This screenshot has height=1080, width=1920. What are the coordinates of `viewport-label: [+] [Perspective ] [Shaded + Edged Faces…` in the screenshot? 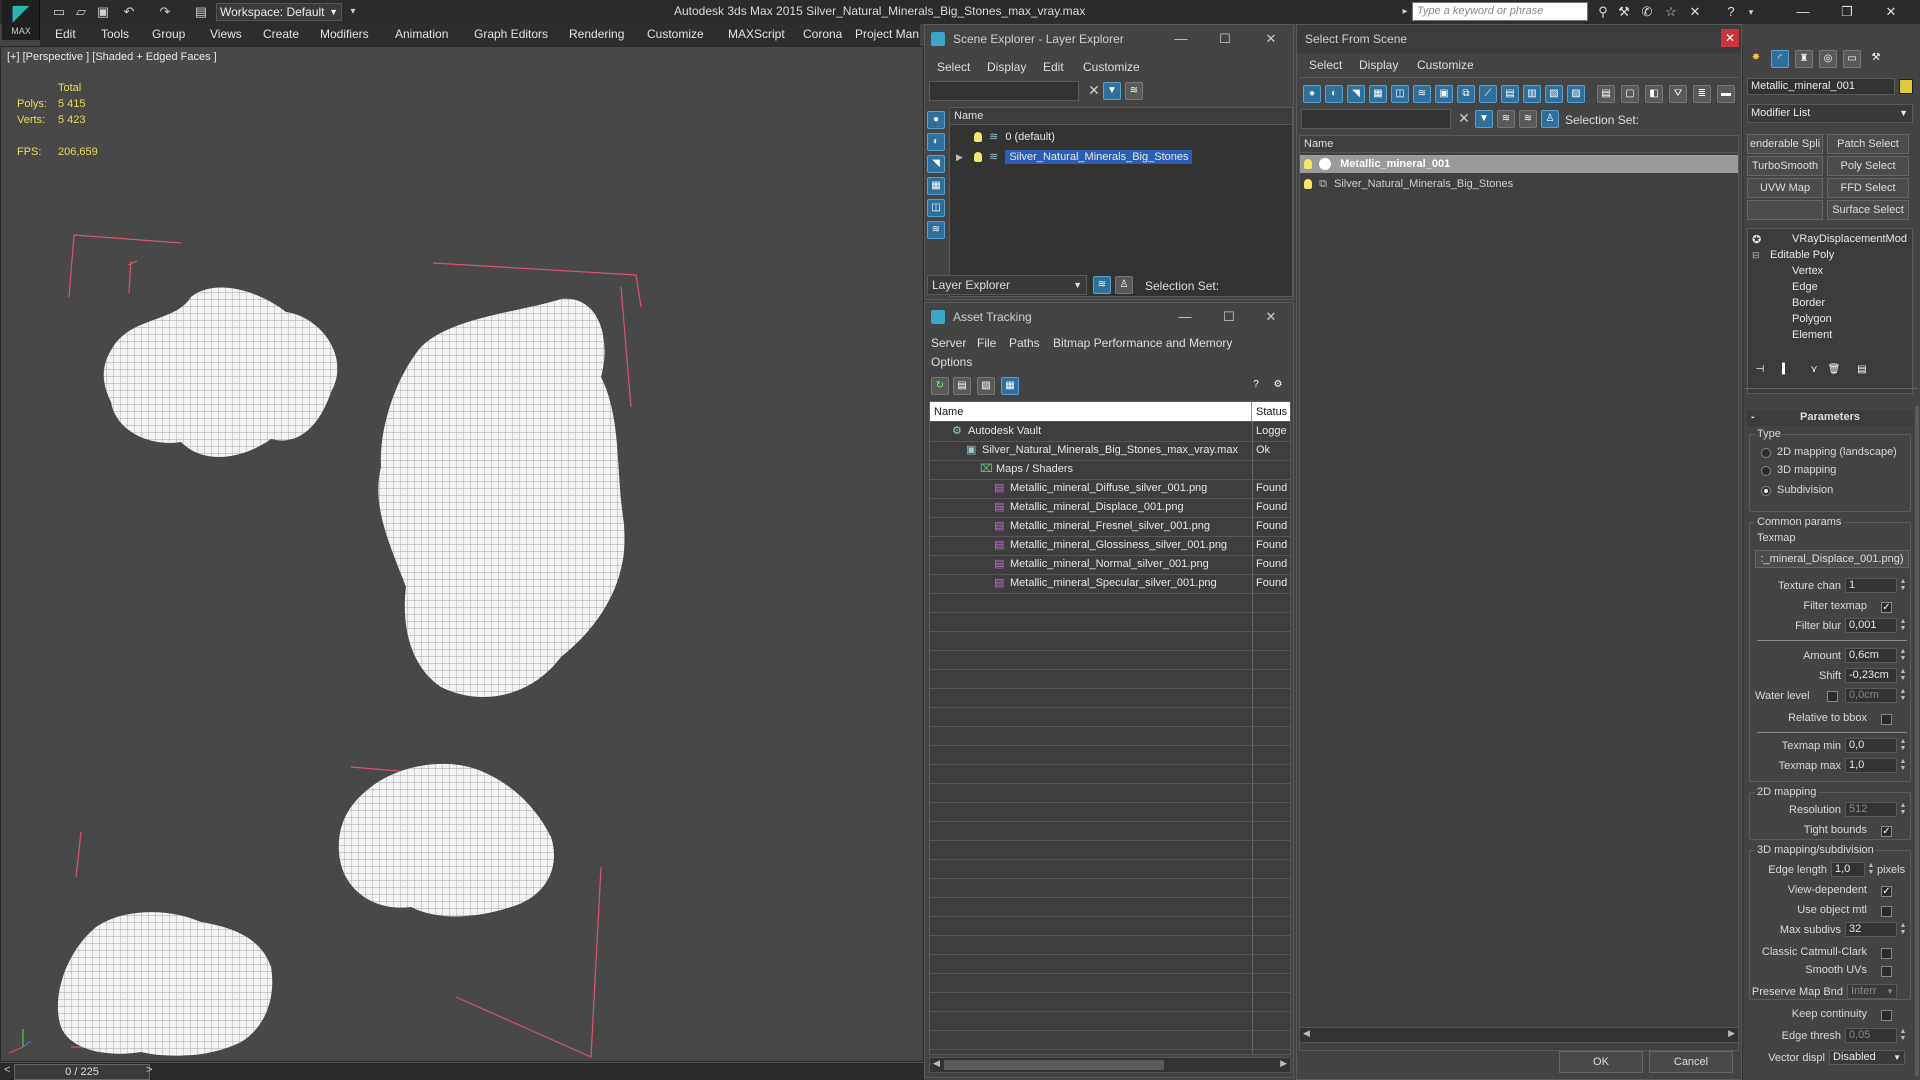 It's located at (112, 57).